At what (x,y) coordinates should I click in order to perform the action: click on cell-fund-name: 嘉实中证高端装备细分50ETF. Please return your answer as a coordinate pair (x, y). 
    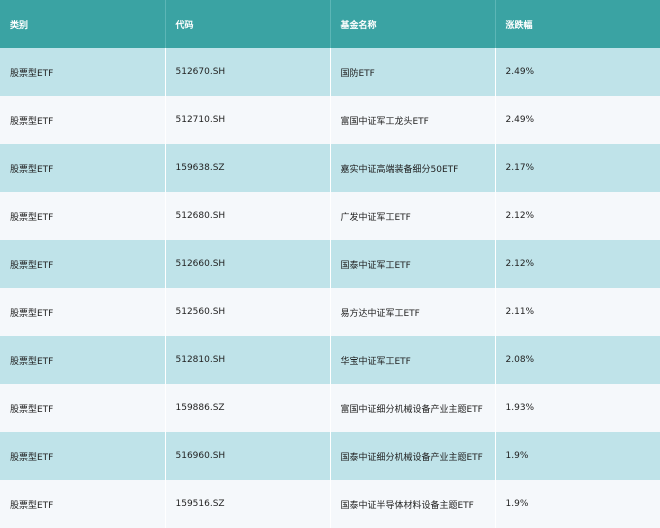
    Looking at the image, I should click on (413, 168).